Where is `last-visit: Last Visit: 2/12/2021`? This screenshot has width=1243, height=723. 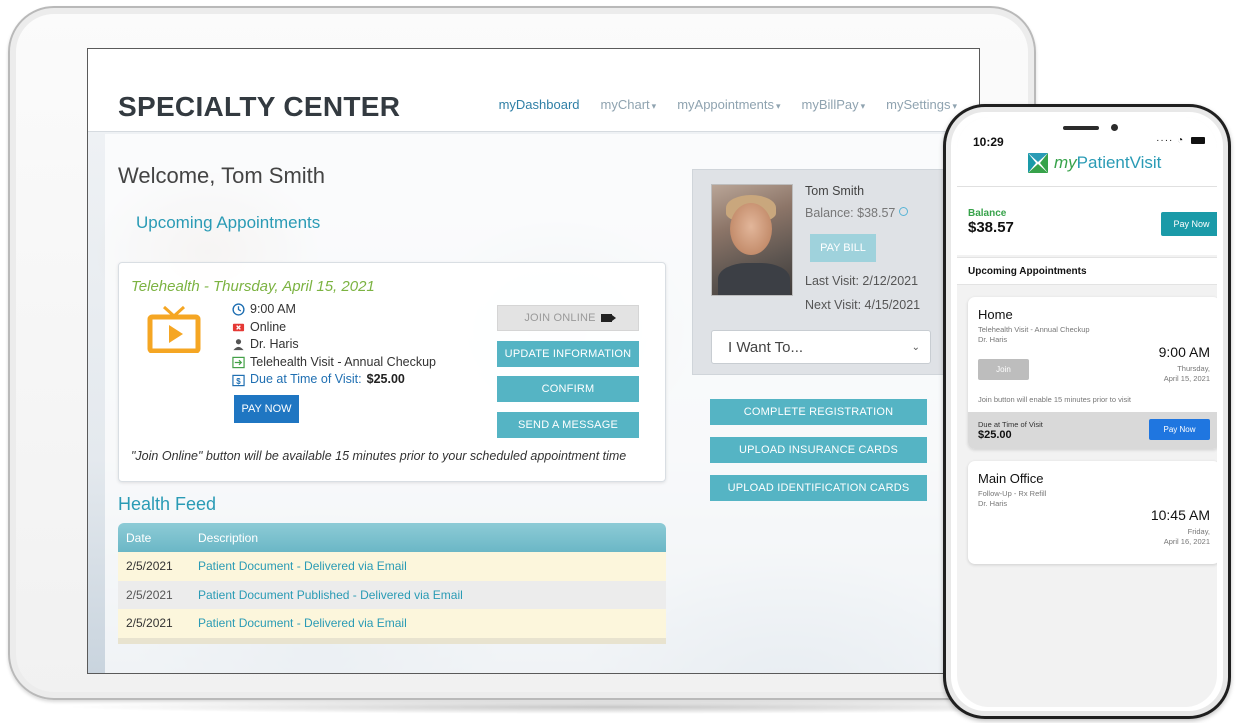
last-visit: Last Visit: 2/12/2021 is located at coordinates (862, 281).